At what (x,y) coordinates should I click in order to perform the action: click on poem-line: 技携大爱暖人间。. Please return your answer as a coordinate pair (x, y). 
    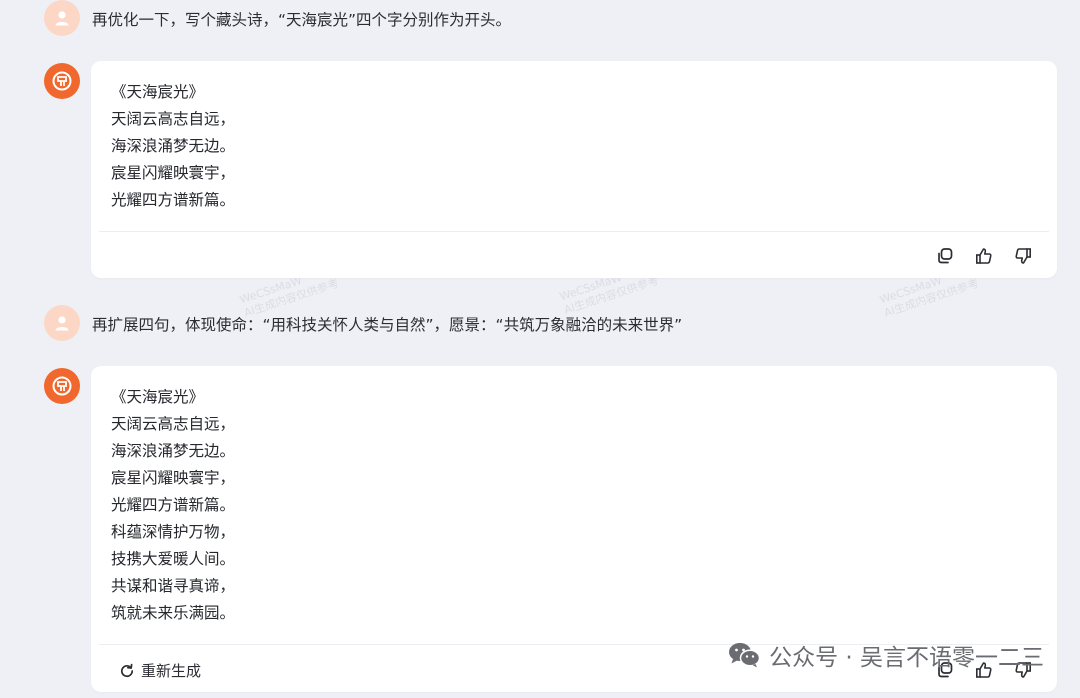
    Looking at the image, I should click on (173, 559).